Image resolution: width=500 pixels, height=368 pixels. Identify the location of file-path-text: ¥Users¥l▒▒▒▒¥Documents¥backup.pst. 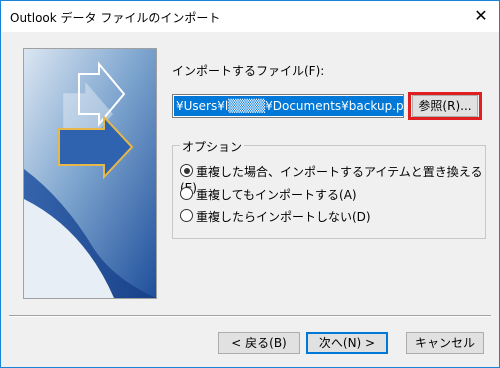
(288, 106).